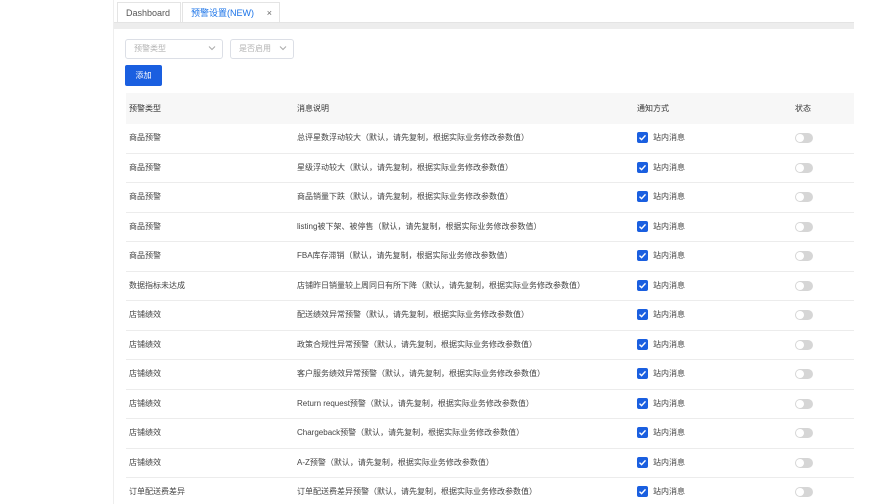 This screenshot has width=884, height=504. What do you see at coordinates (174, 49) in the screenshot?
I see `alert-type-select: 预警类型` at bounding box center [174, 49].